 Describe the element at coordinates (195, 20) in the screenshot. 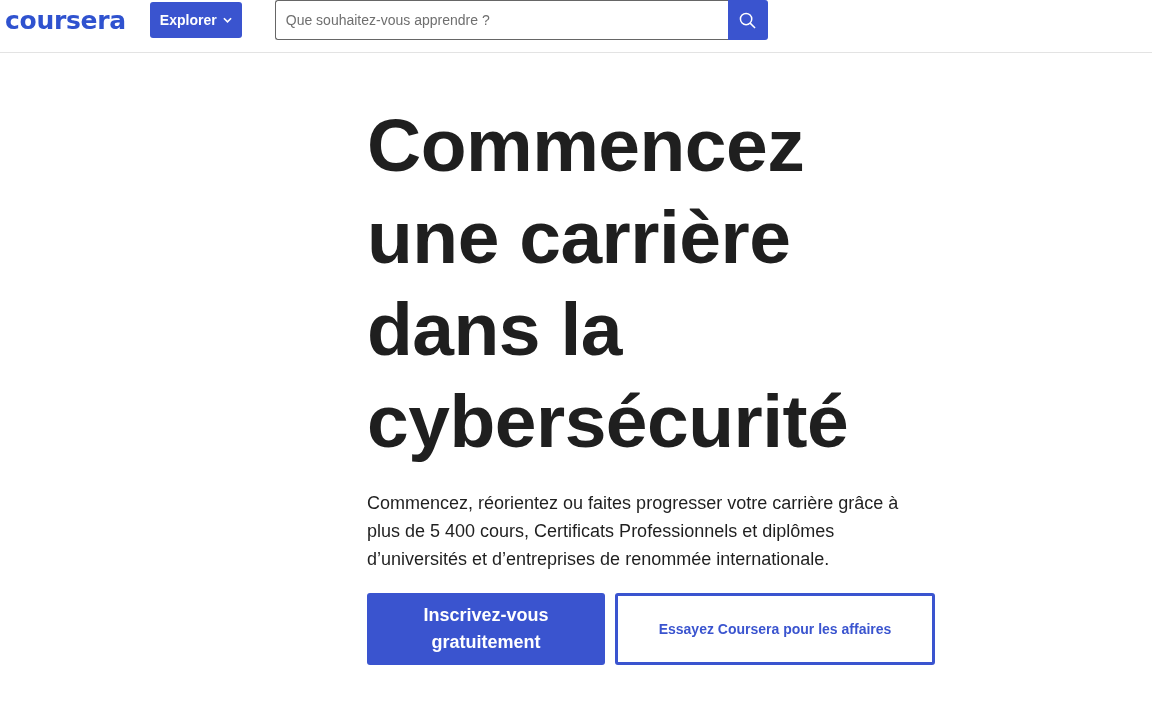

I see `explore-button: Explorer` at that location.